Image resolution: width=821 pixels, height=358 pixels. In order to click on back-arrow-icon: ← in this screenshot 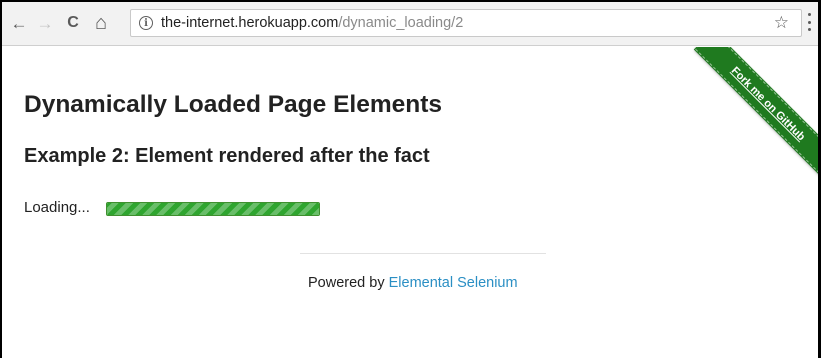, I will do `click(19, 23)`.